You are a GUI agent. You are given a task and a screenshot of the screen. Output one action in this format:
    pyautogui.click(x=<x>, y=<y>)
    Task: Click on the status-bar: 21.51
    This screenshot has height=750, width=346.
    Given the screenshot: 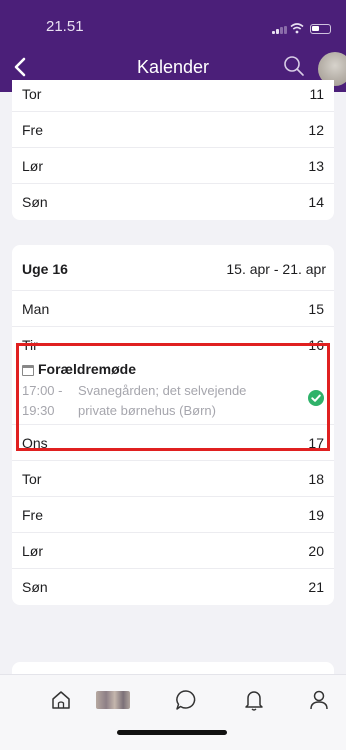 What is the action you would take?
    pyautogui.click(x=173, y=24)
    